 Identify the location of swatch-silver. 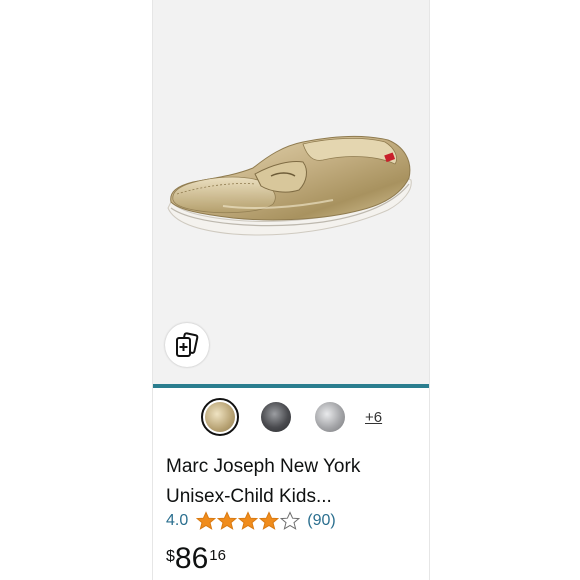
(330, 417).